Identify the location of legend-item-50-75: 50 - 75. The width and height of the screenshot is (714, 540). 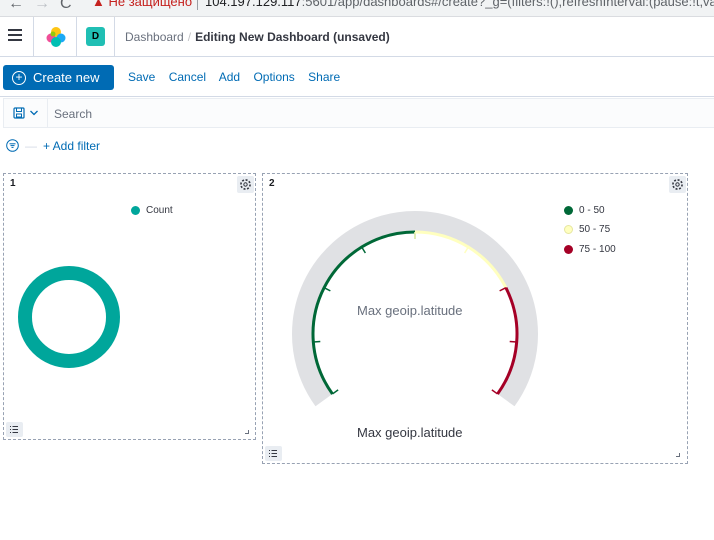
(587, 229).